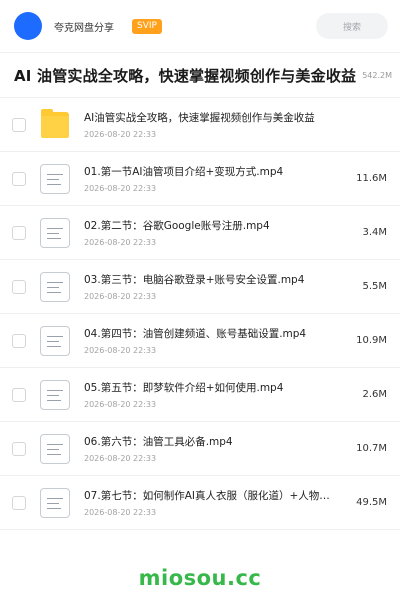 This screenshot has height=600, width=400. I want to click on file-size: 2.6M, so click(374, 394).